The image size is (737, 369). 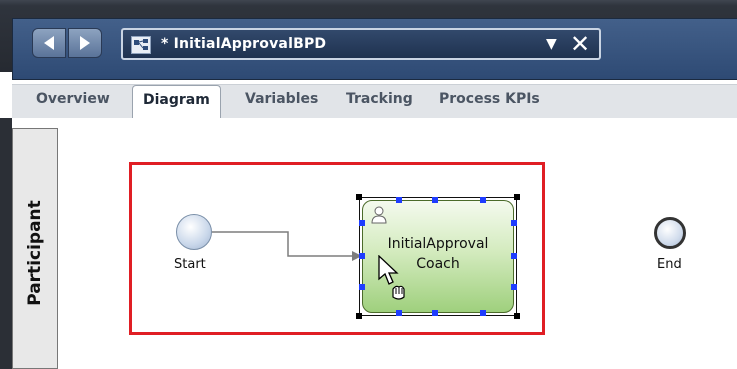 What do you see at coordinates (669, 264) in the screenshot?
I see `end-label: End` at bounding box center [669, 264].